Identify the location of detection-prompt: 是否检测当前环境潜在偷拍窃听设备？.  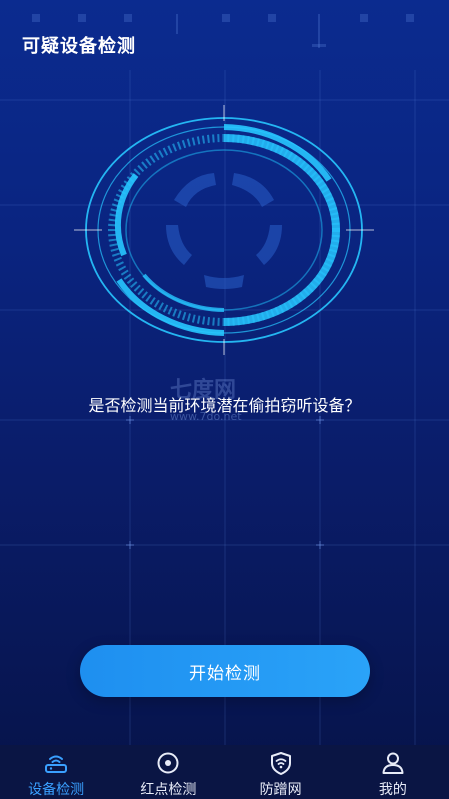
(224, 405).